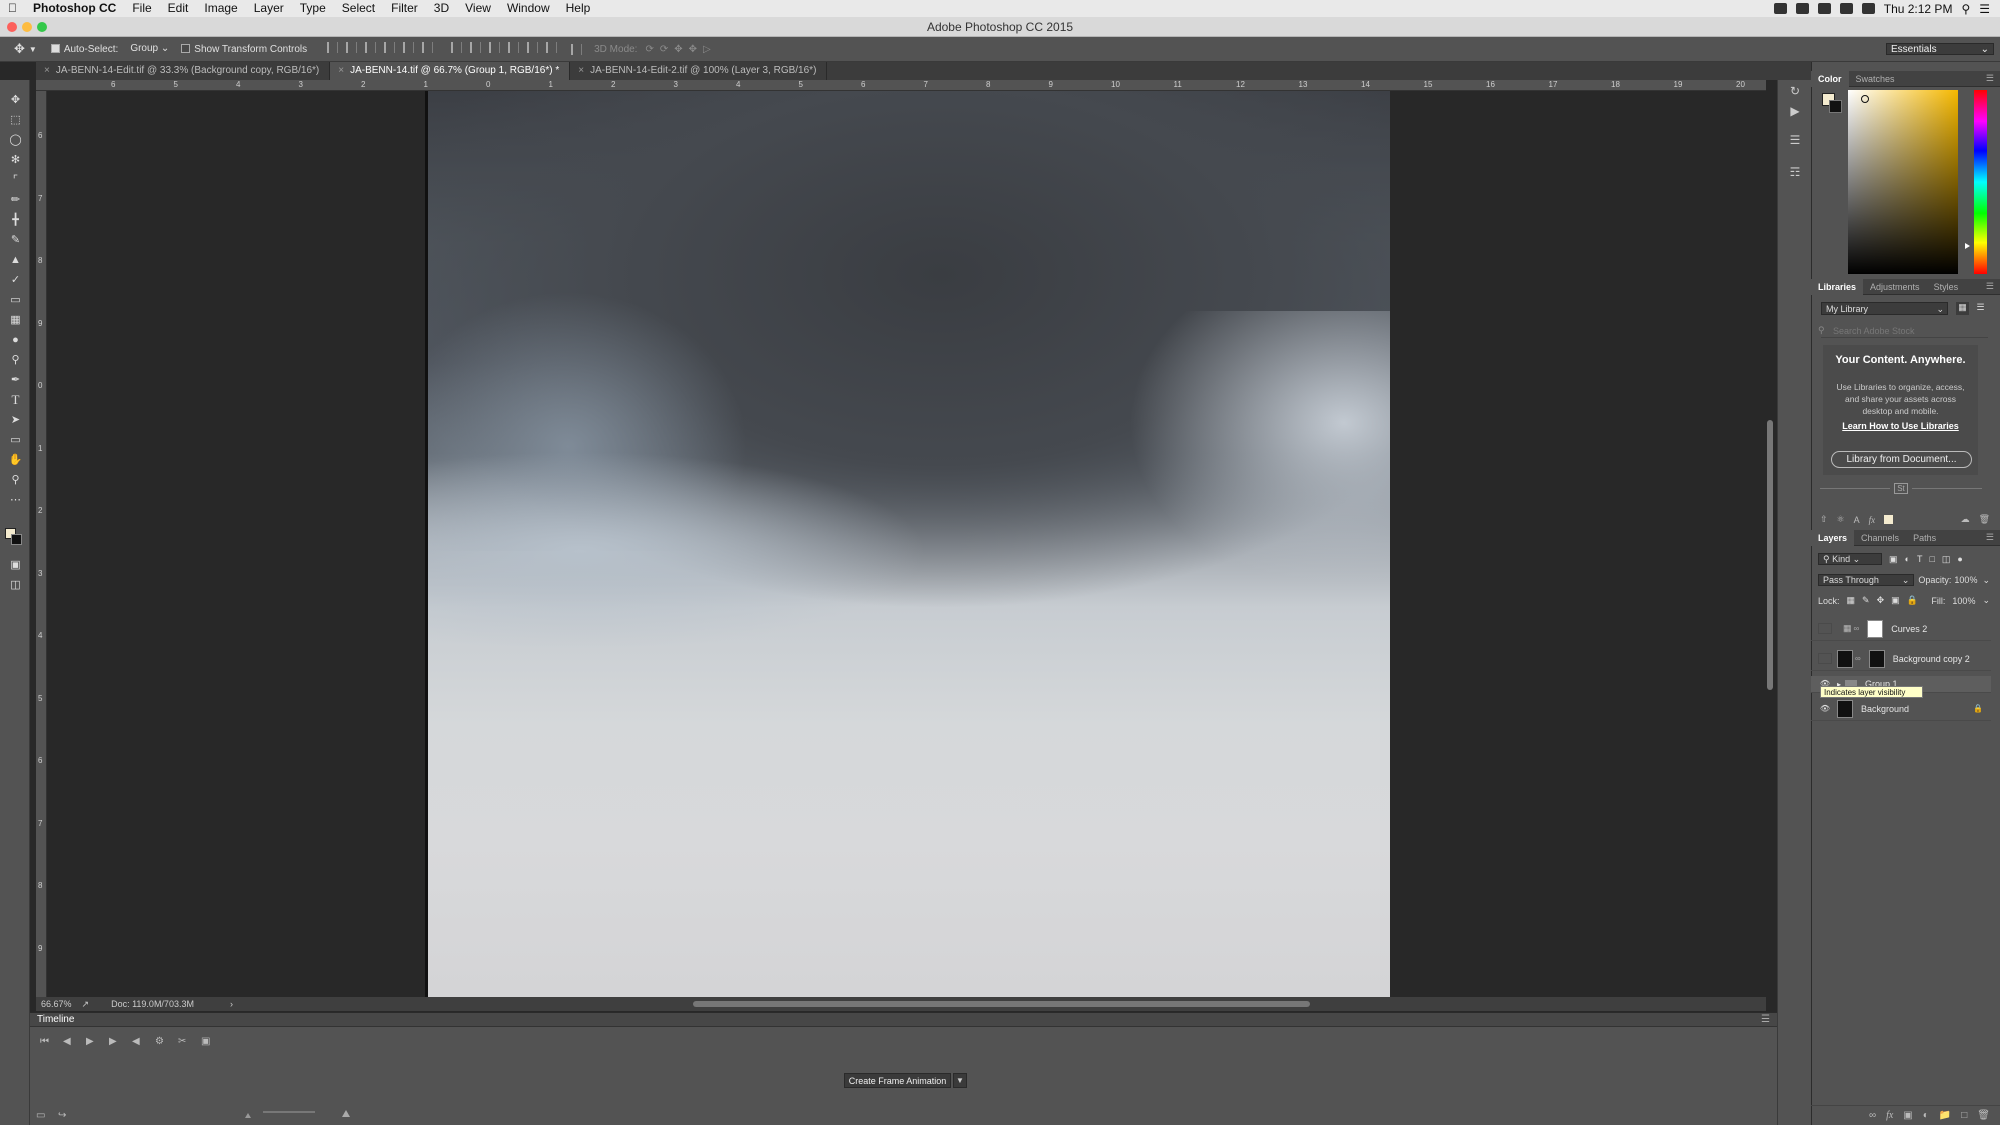 Image resolution: width=2000 pixels, height=1125 pixels. Describe the element at coordinates (1895, 600) in the screenshot. I see `lock-artboard-icon: ▣` at that location.